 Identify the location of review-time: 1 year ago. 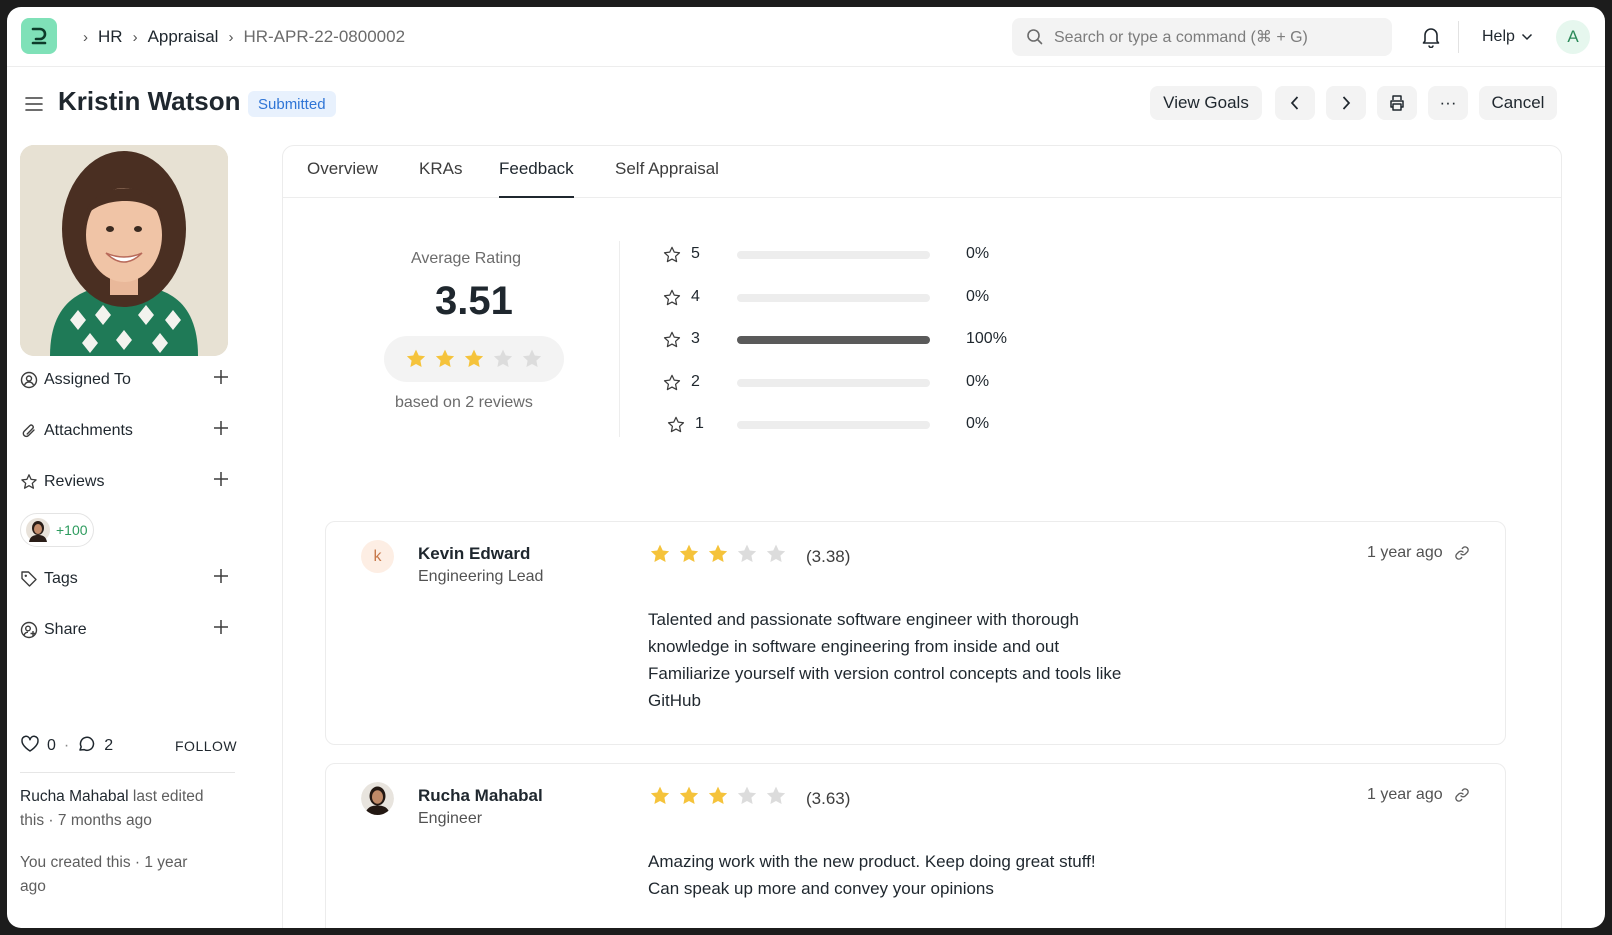
(1418, 553).